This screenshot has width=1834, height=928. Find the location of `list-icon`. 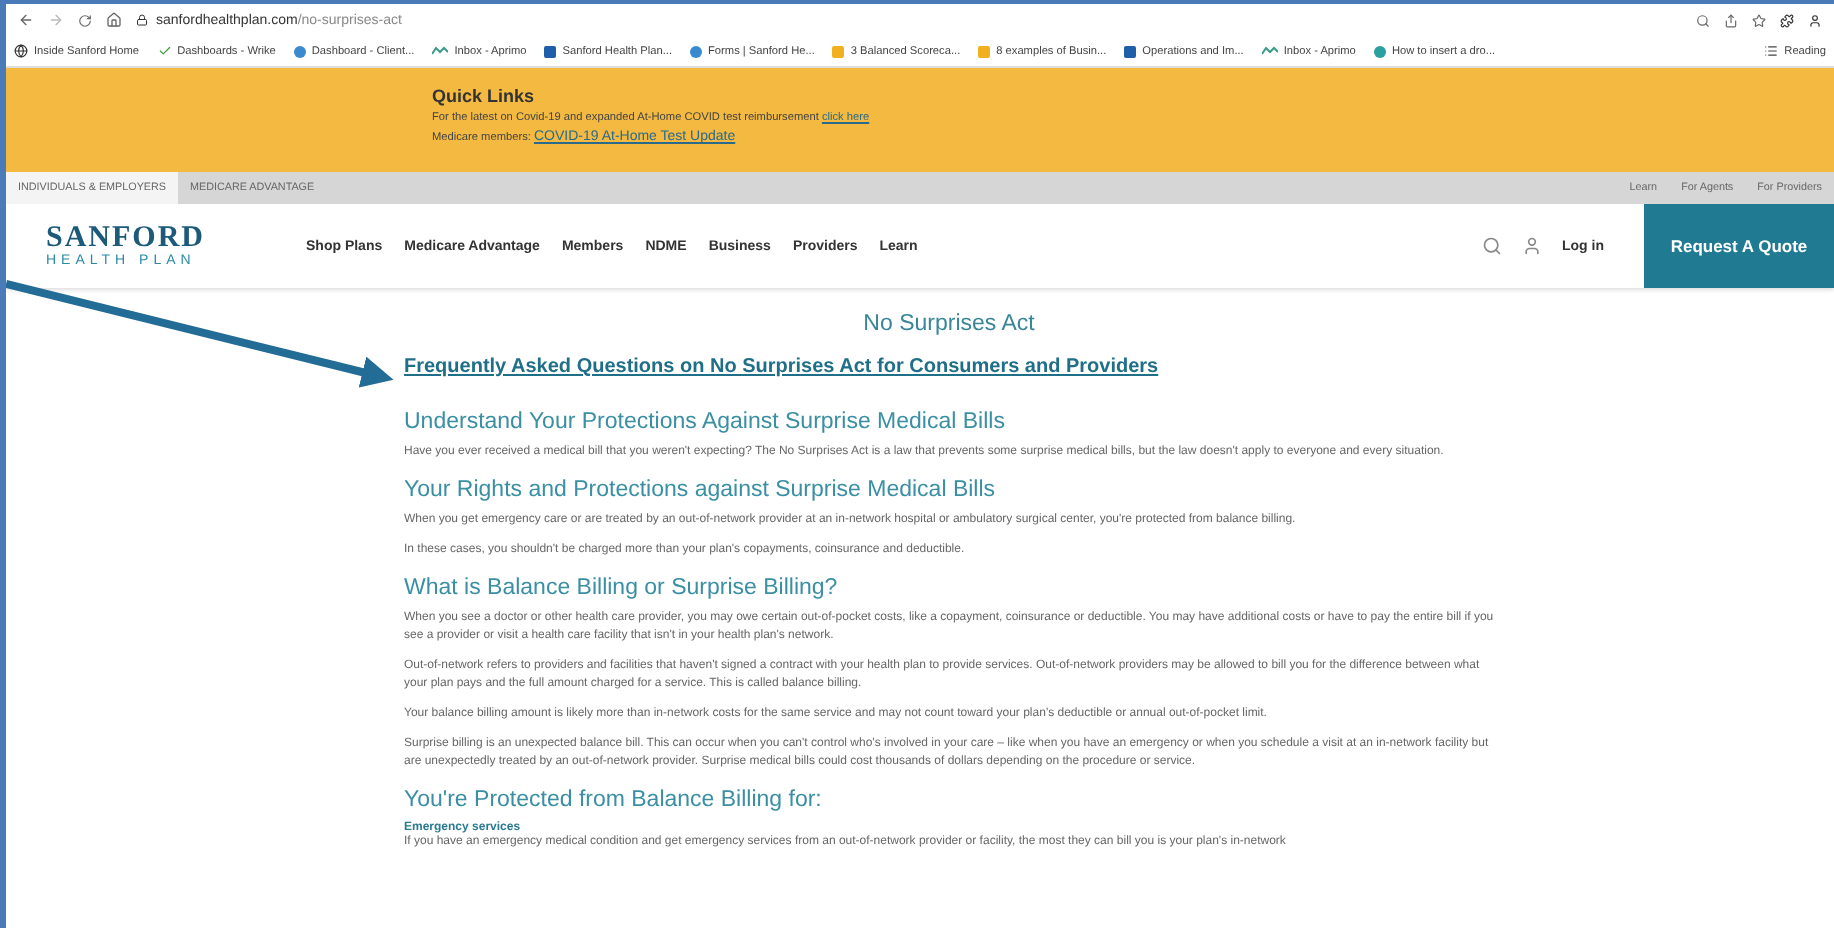

list-icon is located at coordinates (1771, 51).